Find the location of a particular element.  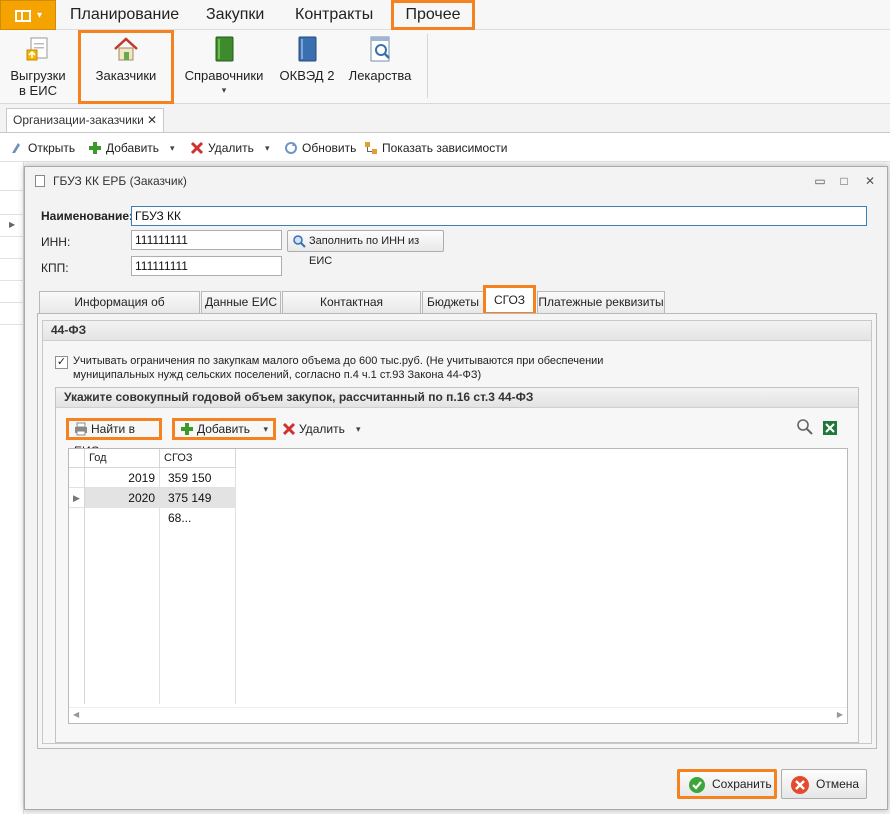

tab-organization-info: Информация об организации is located at coordinates (119, 310).